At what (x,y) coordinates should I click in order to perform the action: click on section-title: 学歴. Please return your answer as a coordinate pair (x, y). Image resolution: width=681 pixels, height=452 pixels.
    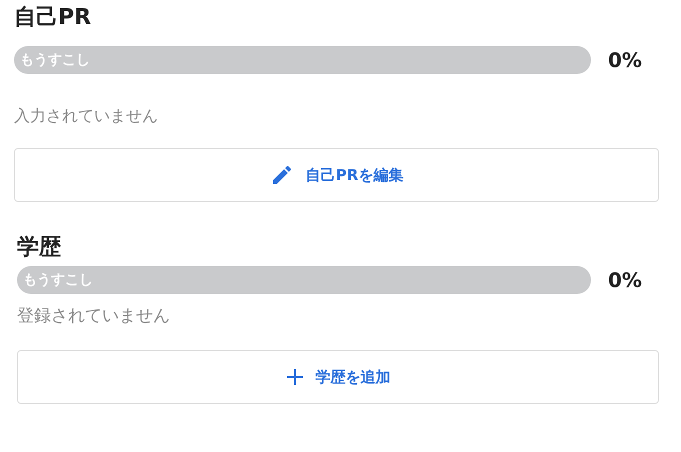
    Looking at the image, I should click on (39, 248).